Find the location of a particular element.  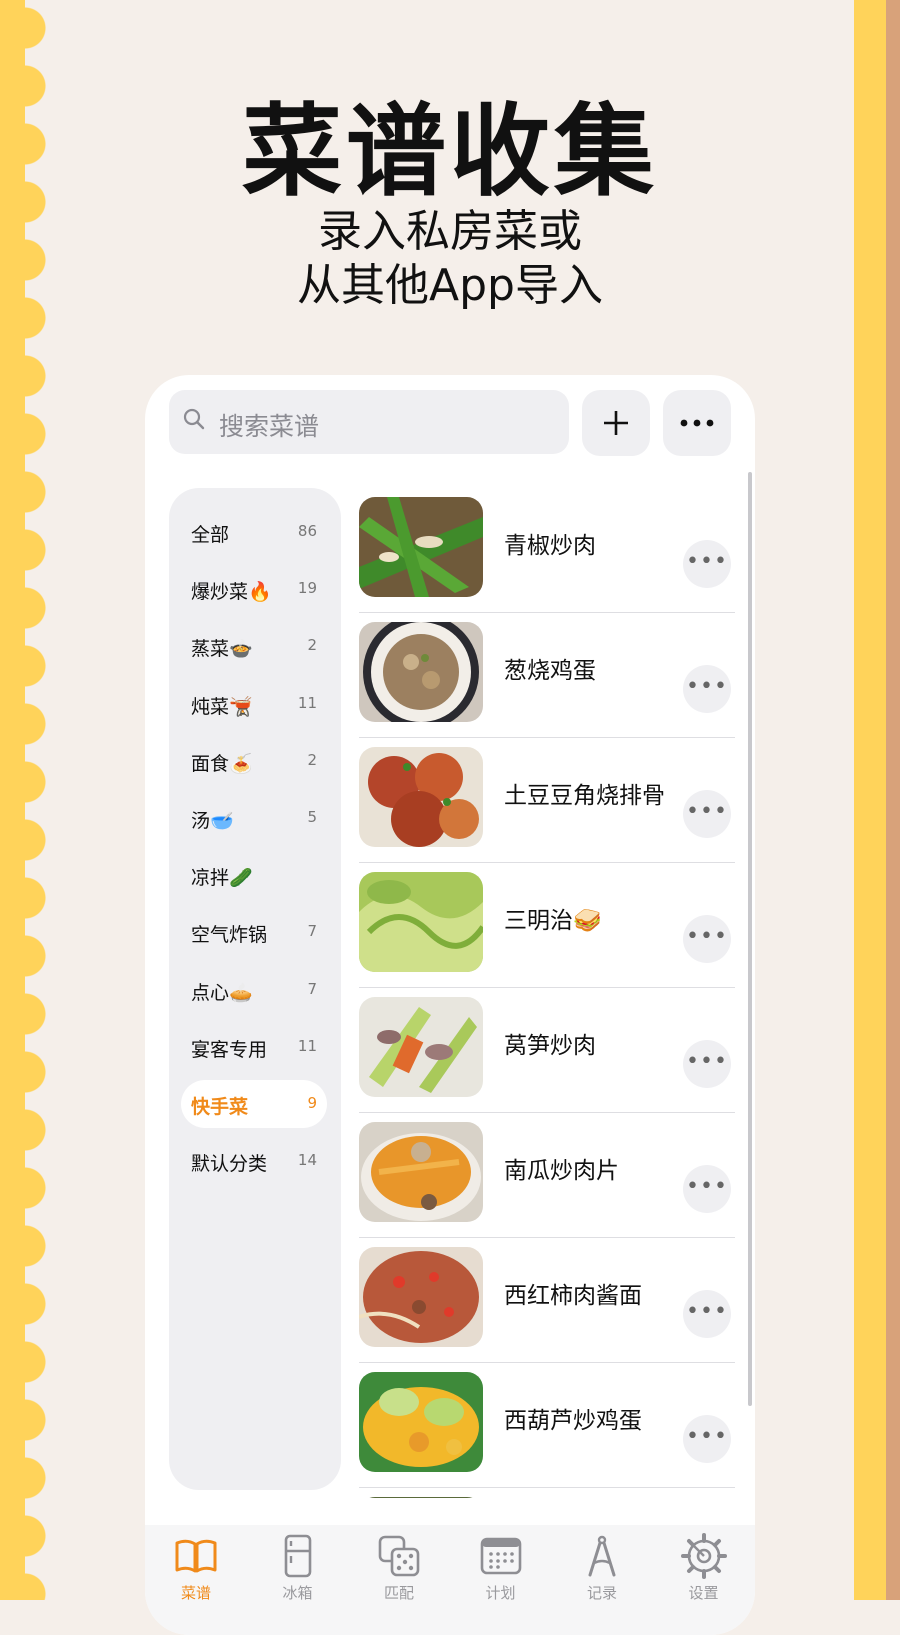

more-options-button is located at coordinates (697, 423).